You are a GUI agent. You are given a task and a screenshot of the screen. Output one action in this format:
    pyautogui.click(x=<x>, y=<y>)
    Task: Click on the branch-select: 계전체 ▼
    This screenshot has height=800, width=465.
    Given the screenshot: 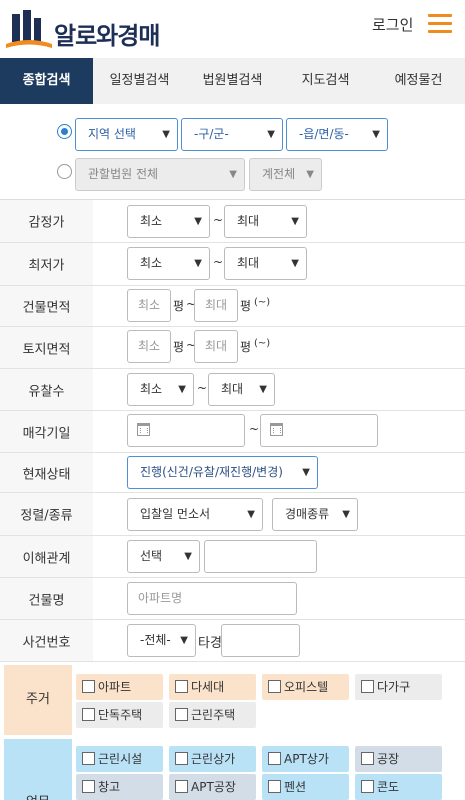 What is the action you would take?
    pyautogui.click(x=285, y=174)
    